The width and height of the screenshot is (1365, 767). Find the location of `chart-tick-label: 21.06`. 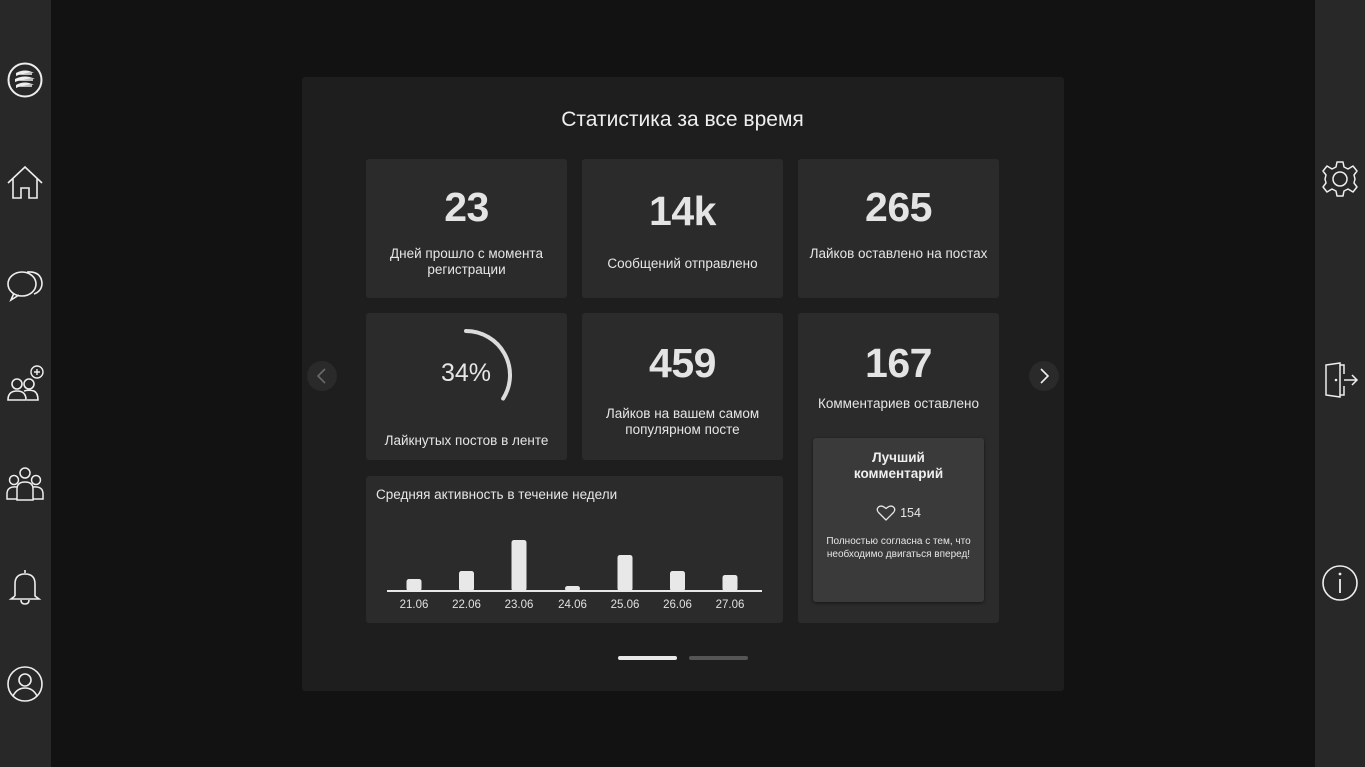

chart-tick-label: 21.06 is located at coordinates (414, 605).